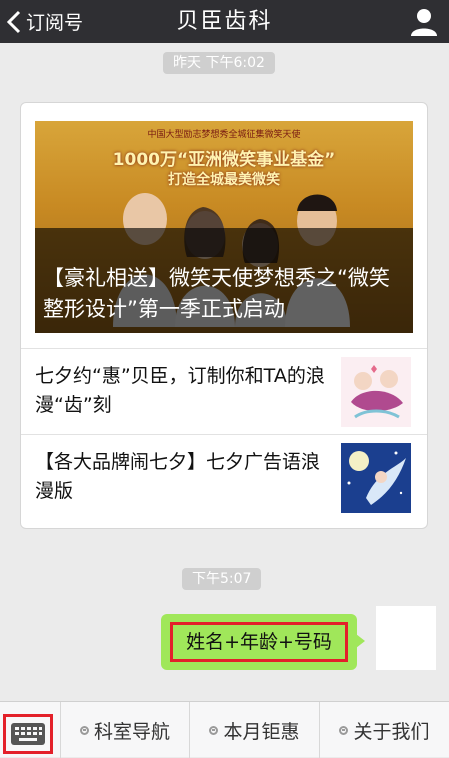  What do you see at coordinates (219, 63) in the screenshot?
I see `timestamp: 昨天 下午6:02` at bounding box center [219, 63].